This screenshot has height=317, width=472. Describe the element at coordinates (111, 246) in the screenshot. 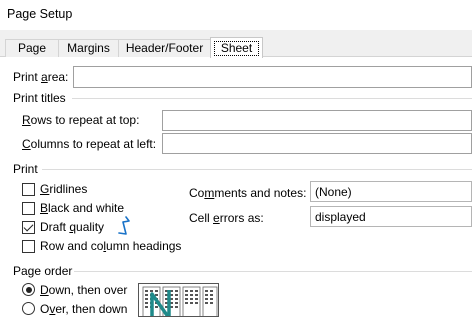

I see `row-column-headings-label: Row and column headings` at that location.